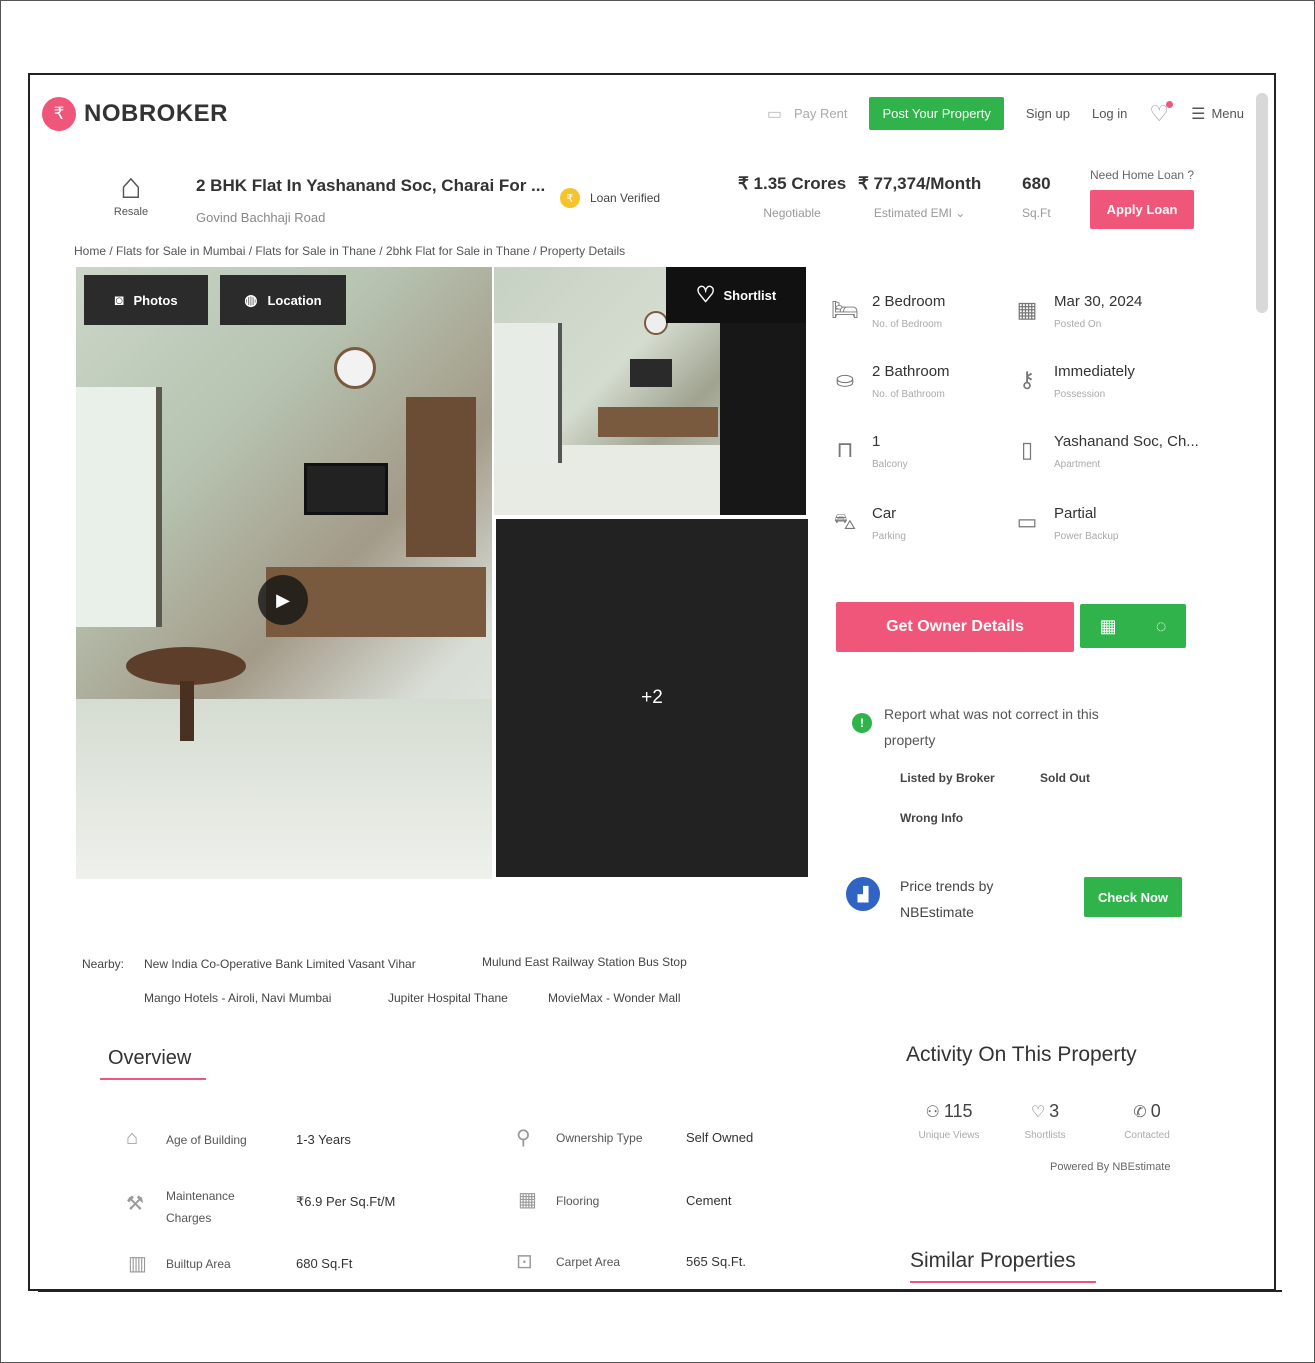 This screenshot has height=1363, width=1315. Describe the element at coordinates (936, 113) in the screenshot. I see `post-property-button: Post Your Property` at that location.